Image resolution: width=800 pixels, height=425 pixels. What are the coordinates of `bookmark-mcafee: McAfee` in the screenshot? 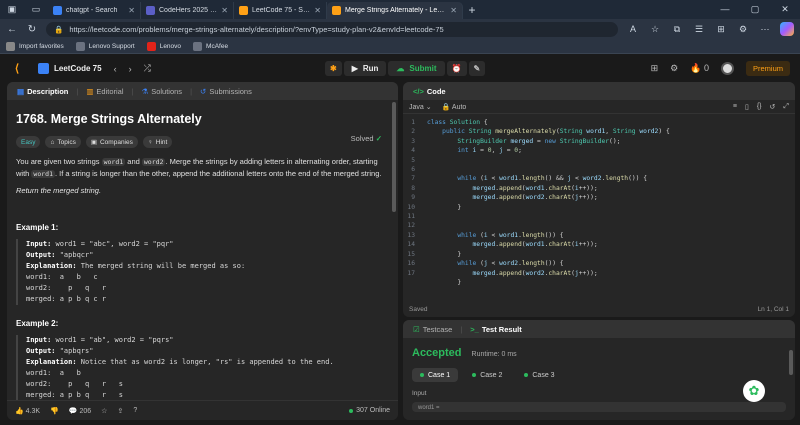 It's located at (210, 46).